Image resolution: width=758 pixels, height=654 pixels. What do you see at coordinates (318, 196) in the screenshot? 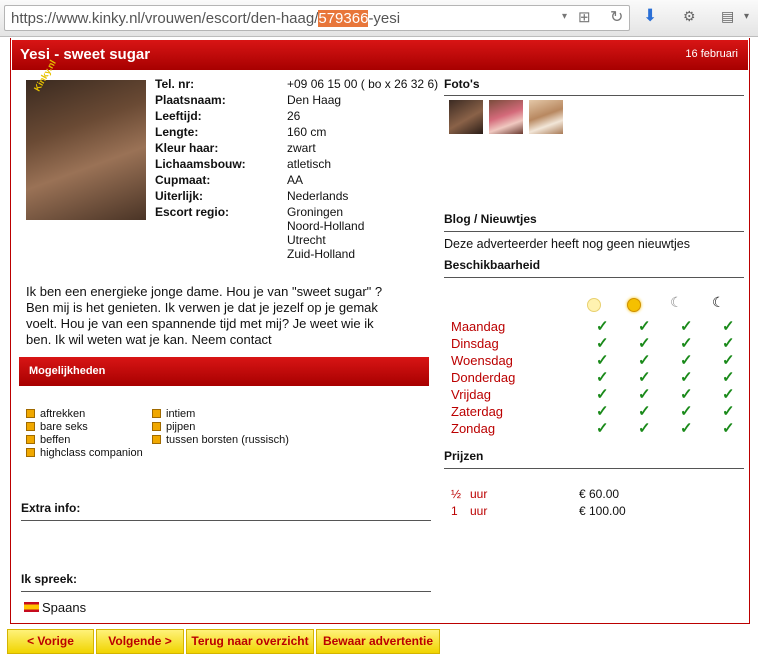
I see `detail-value: Nederlands` at bounding box center [318, 196].